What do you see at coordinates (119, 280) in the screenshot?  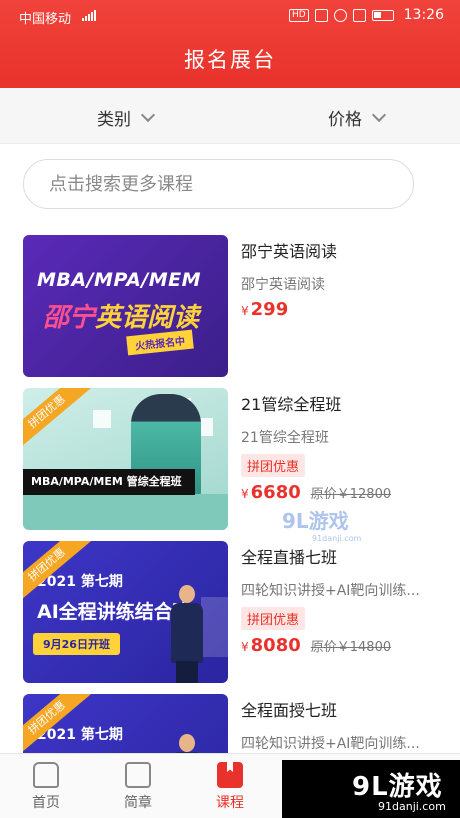 I see `thumb-program-text: MBA/MPA/MEM` at bounding box center [119, 280].